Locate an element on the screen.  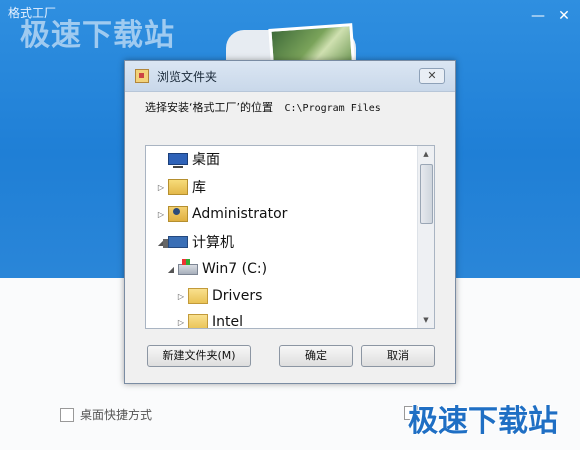
desktop-shortcut-label: 桌面快捷方式 is located at coordinates (116, 415).